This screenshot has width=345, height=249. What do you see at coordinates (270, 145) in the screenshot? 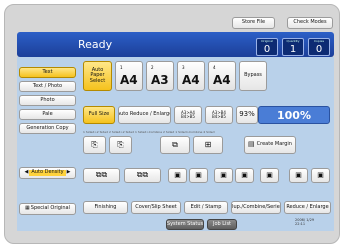
I see `create-margin-button: ▤ Create Margin` at bounding box center [270, 145].